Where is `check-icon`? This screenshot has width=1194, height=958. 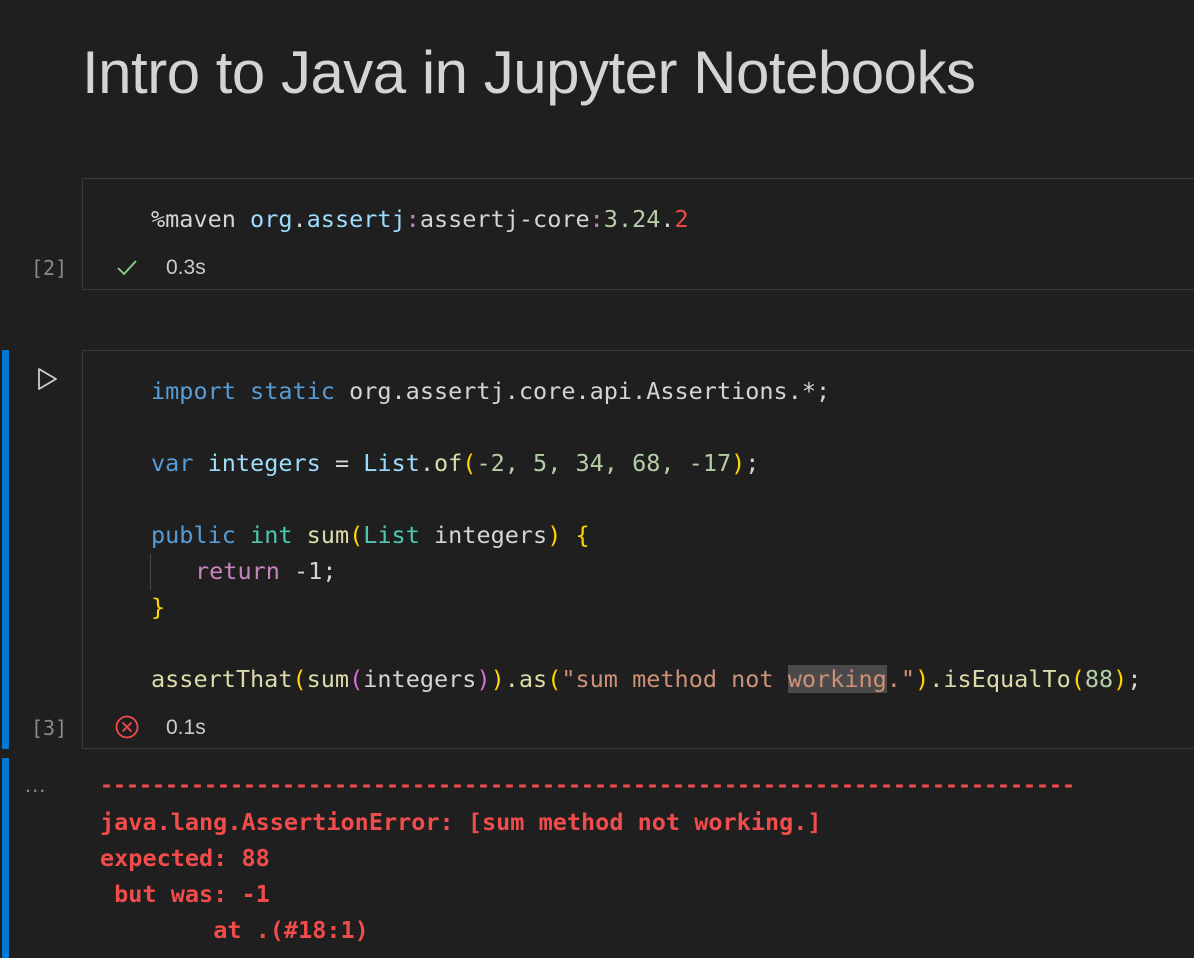
check-icon is located at coordinates (127, 268).